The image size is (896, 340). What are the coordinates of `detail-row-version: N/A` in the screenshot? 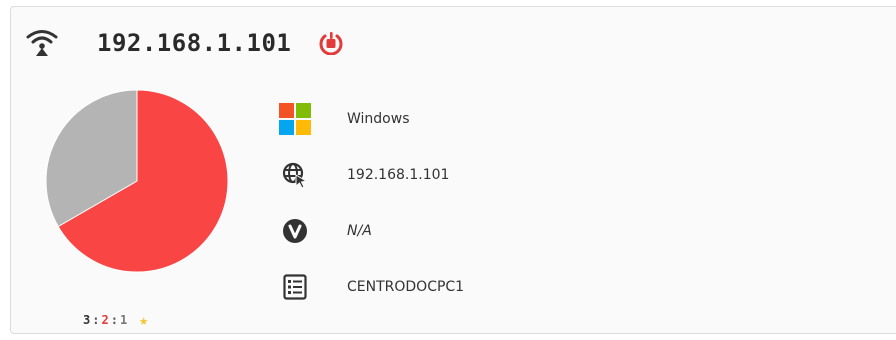 It's located at (370, 231).